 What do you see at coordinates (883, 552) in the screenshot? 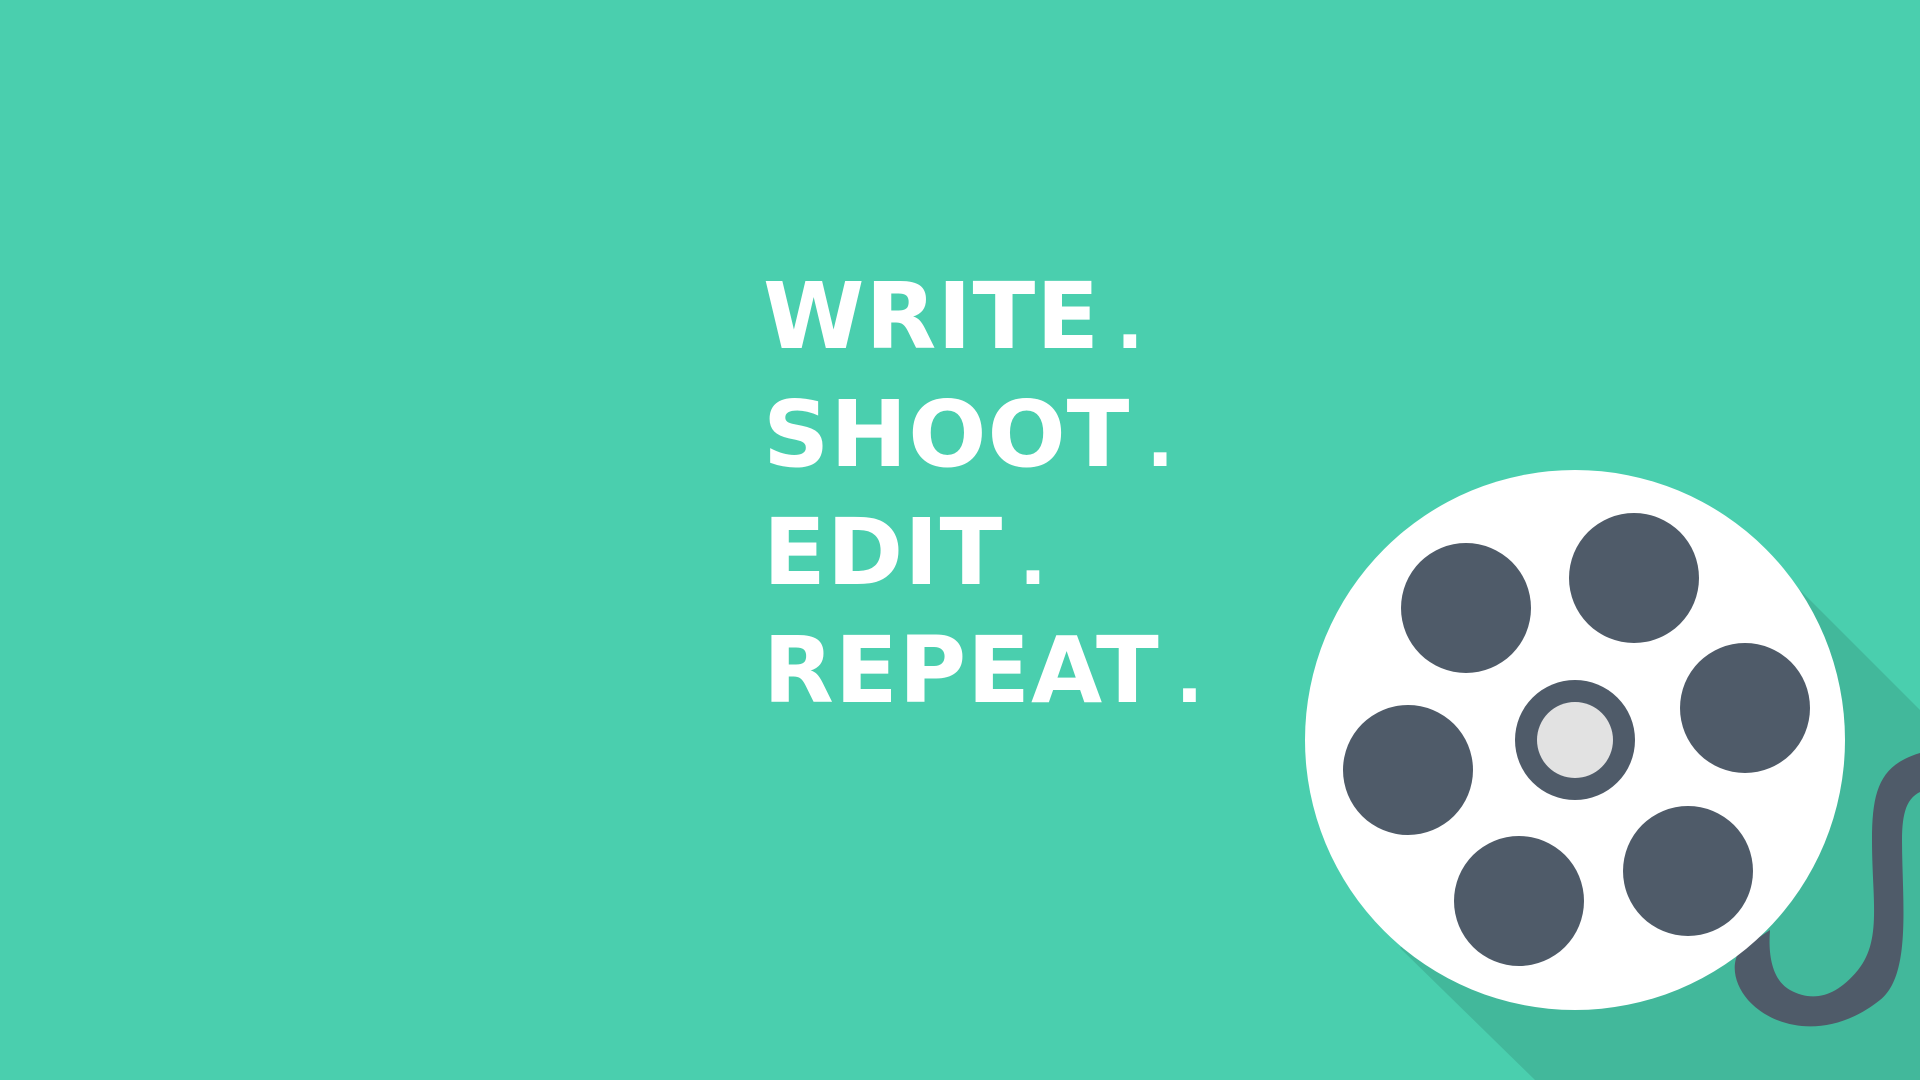
I see `tagline-word: EDIT` at bounding box center [883, 552].